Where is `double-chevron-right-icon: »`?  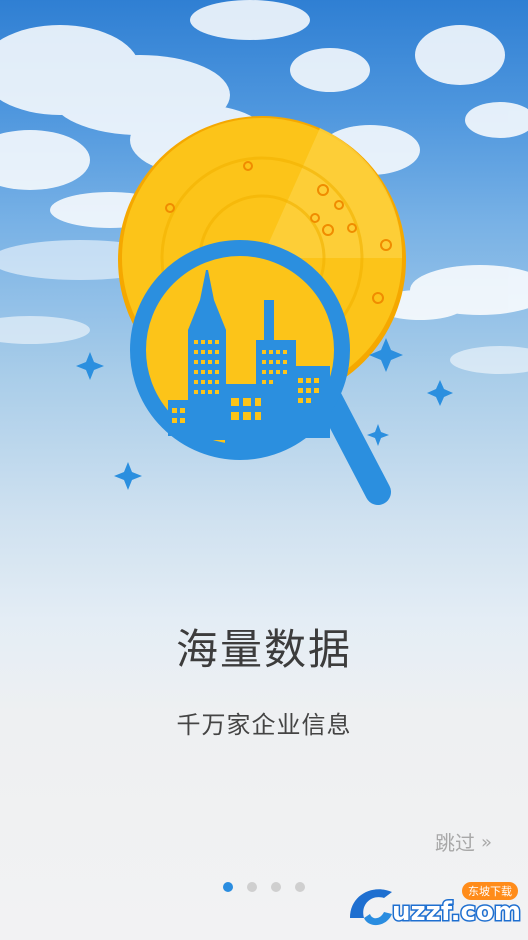 double-chevron-right-icon: » is located at coordinates (486, 842).